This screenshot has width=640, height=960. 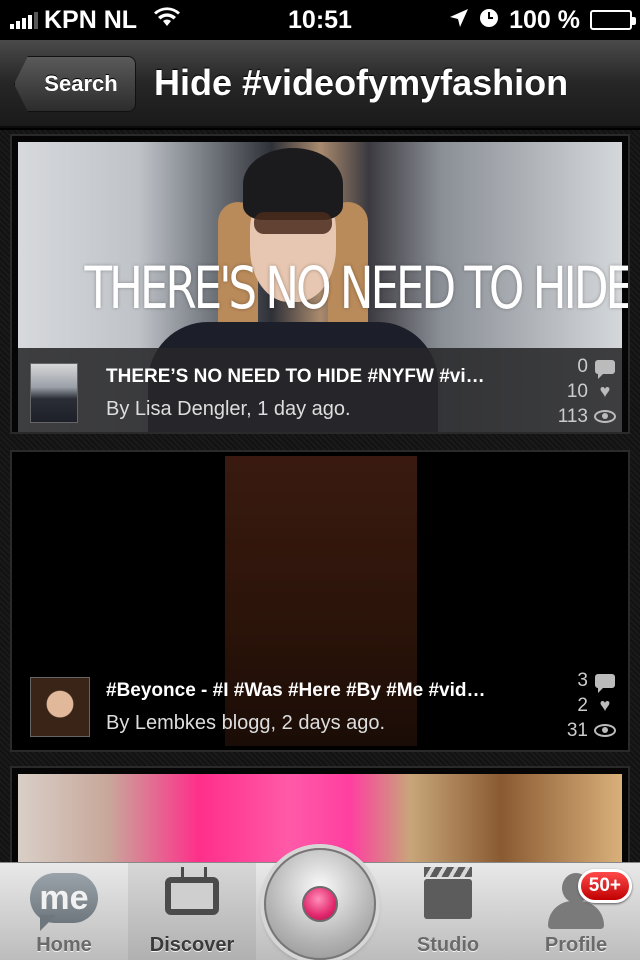 I want to click on tab-label: Home, so click(x=64, y=945).